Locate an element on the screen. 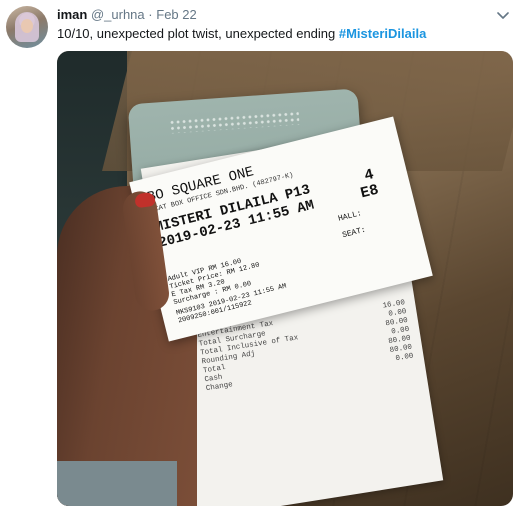  tweet-date: Feb 22 is located at coordinates (176, 14).